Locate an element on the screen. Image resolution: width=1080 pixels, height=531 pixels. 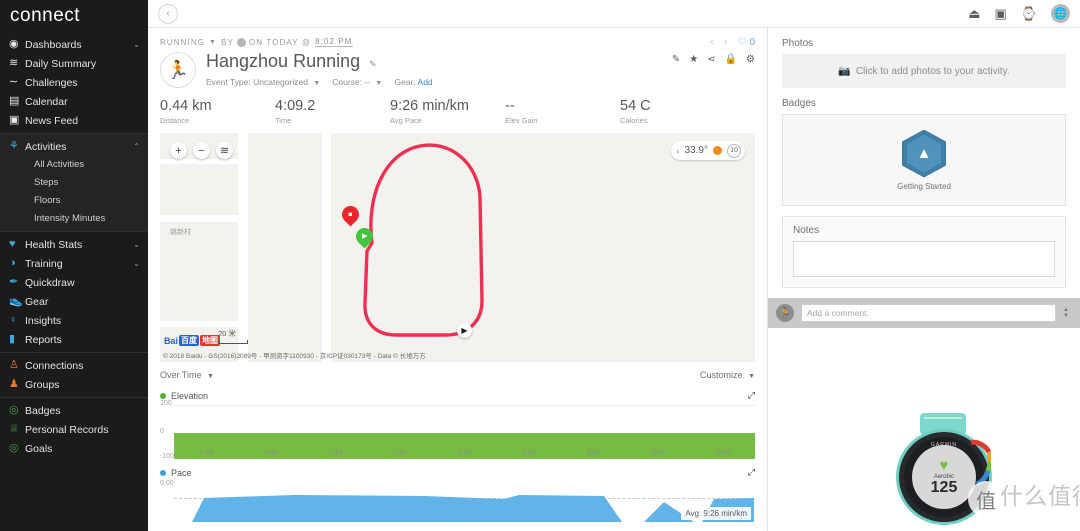
weather-chevron-left-icon: ‹ is located at coordinates (678, 151).